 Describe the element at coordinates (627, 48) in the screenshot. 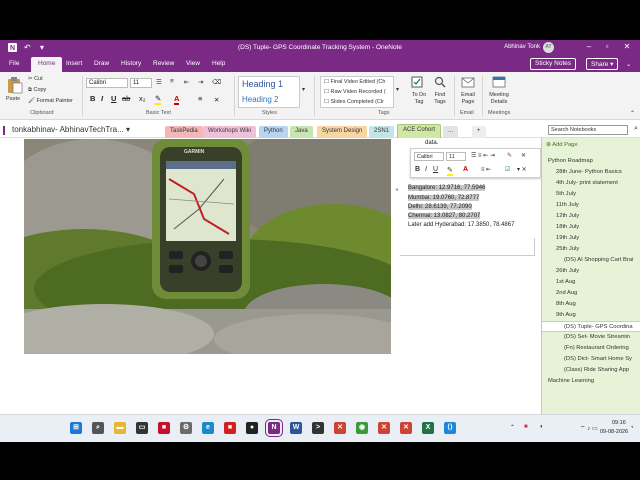

I see `close-icon: ✕` at that location.